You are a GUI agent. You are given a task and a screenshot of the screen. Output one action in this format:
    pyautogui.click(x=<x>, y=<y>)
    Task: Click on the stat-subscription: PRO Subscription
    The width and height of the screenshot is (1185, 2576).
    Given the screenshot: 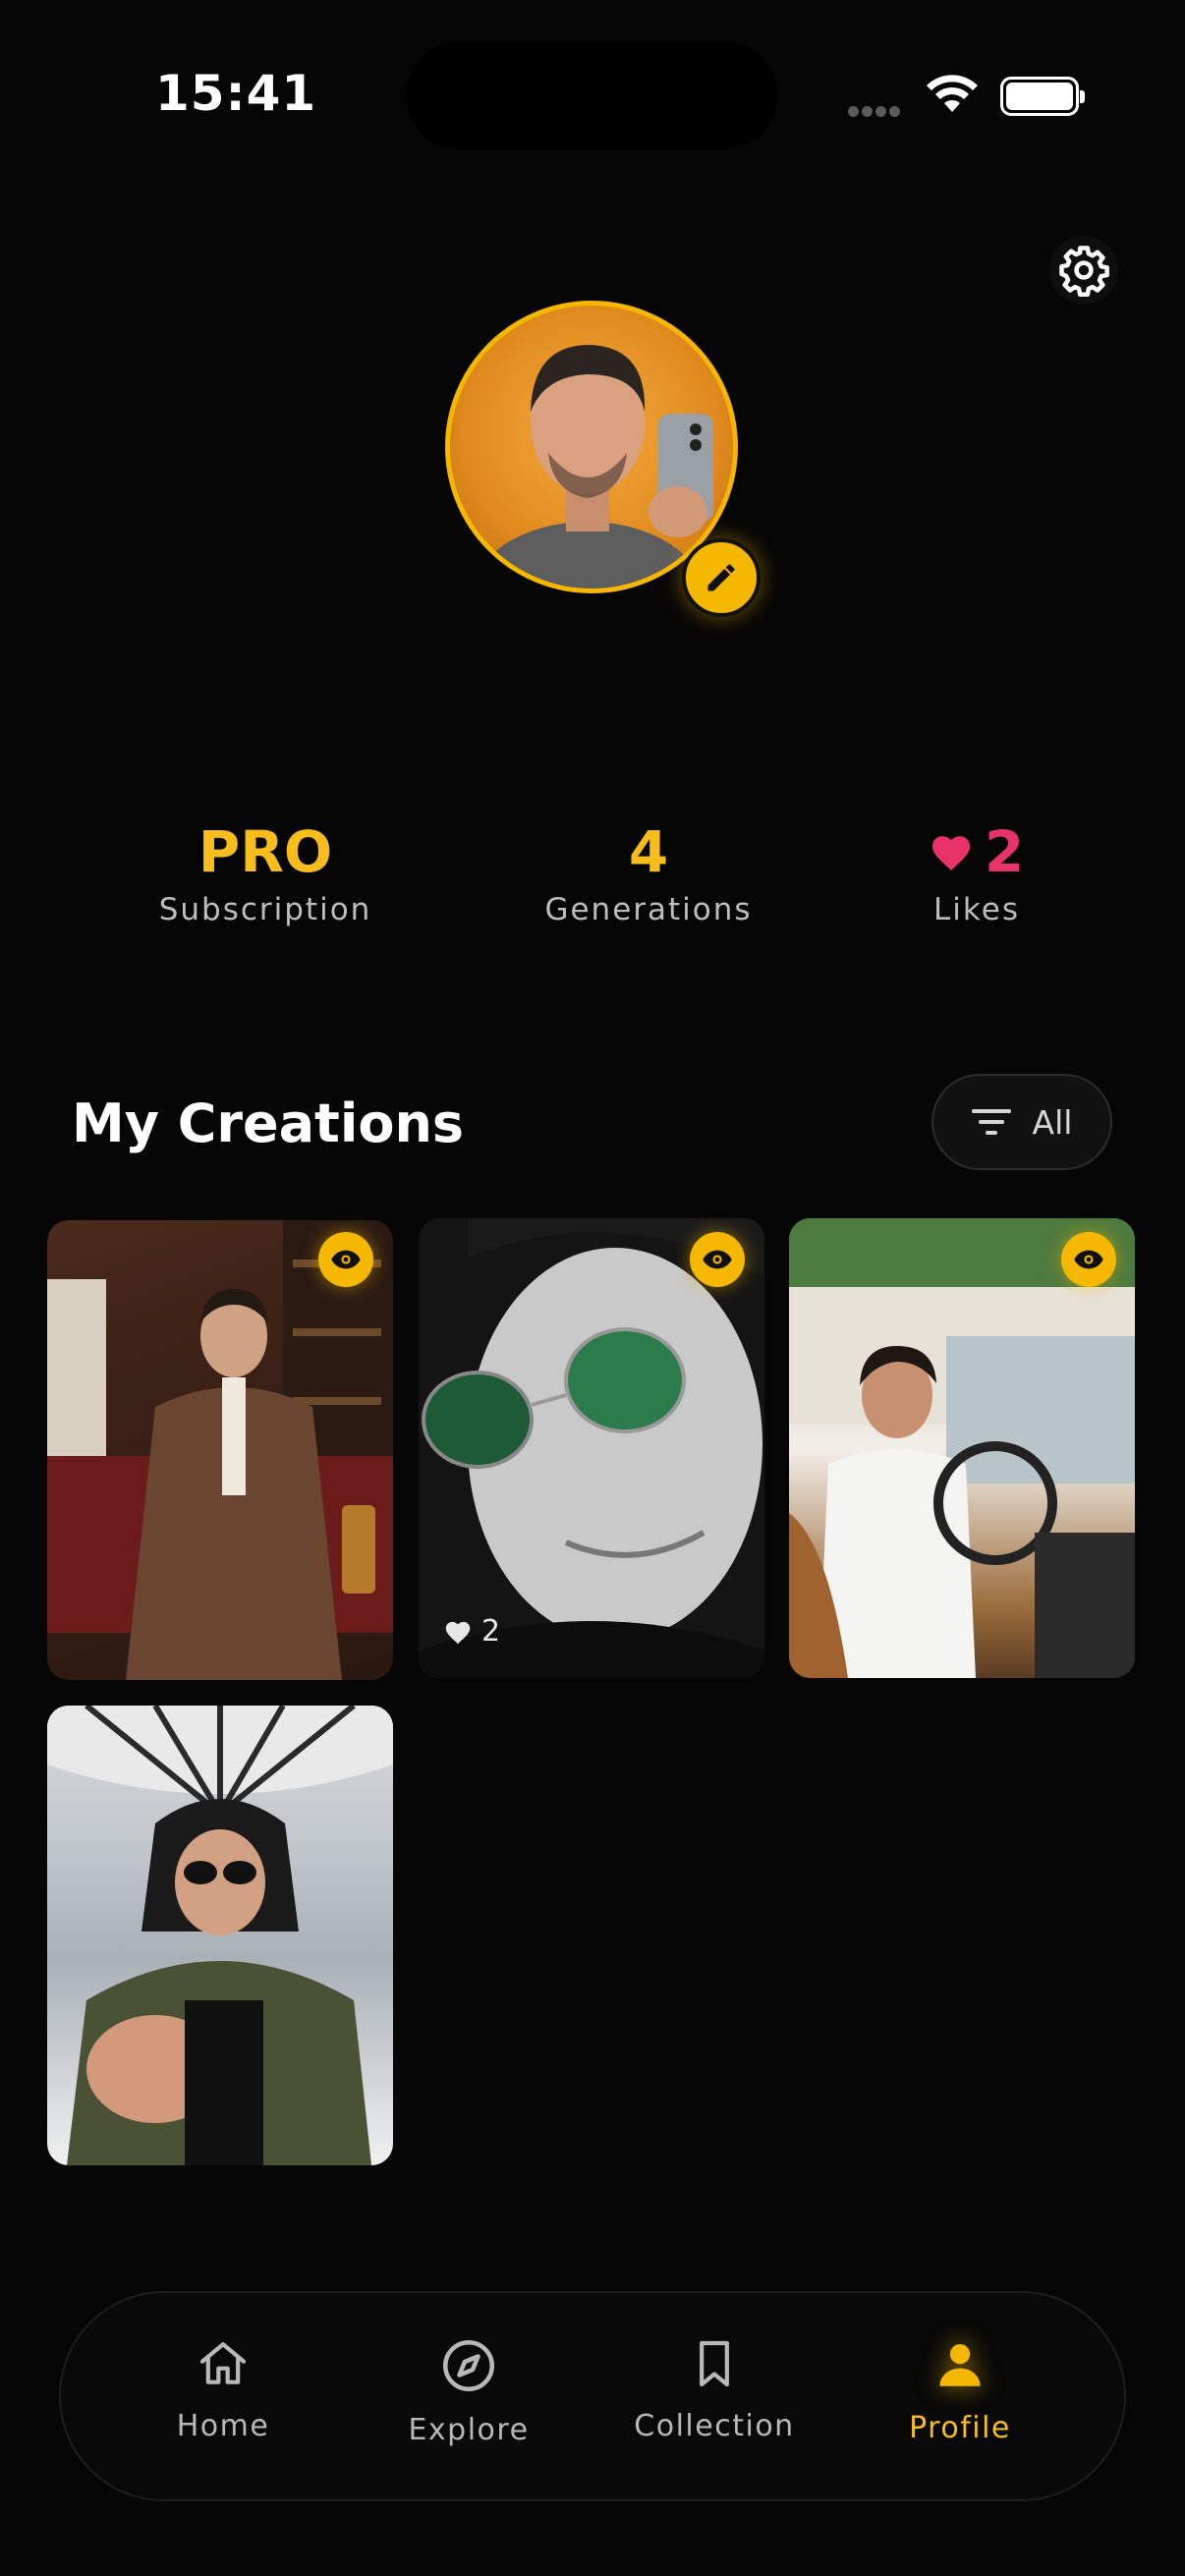 What is the action you would take?
    pyautogui.click(x=265, y=871)
    